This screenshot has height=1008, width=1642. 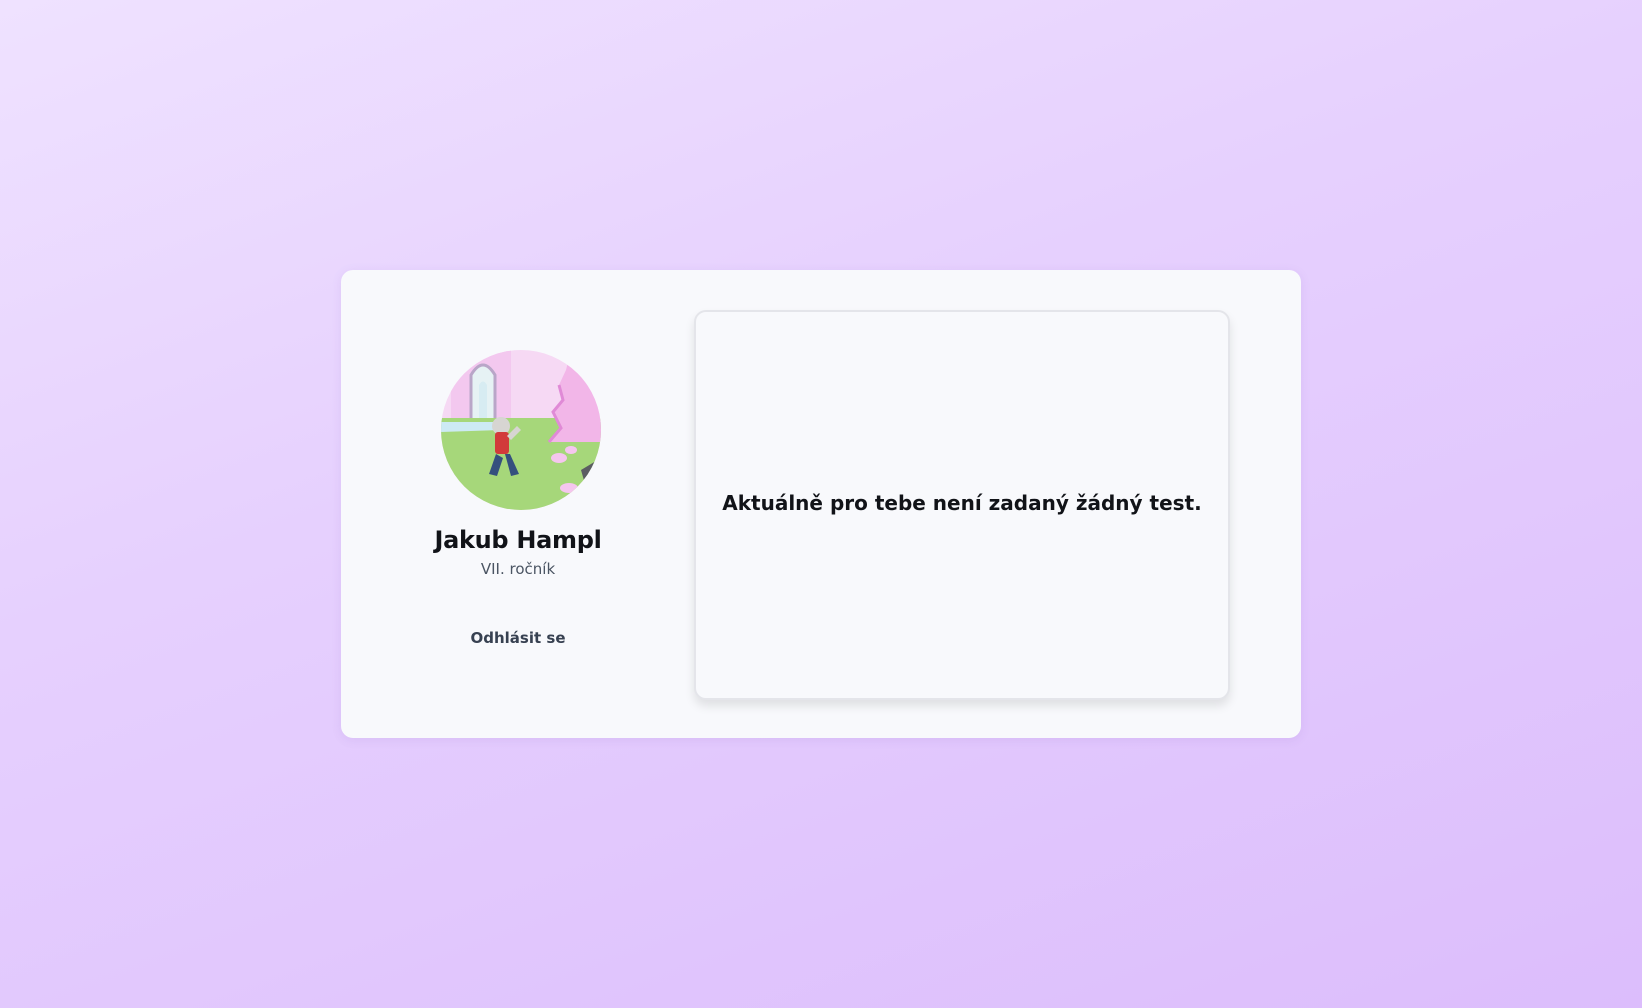 I want to click on profile-section: Jakub Hampl VII. ročník Odhlásit se, so click(x=518, y=504).